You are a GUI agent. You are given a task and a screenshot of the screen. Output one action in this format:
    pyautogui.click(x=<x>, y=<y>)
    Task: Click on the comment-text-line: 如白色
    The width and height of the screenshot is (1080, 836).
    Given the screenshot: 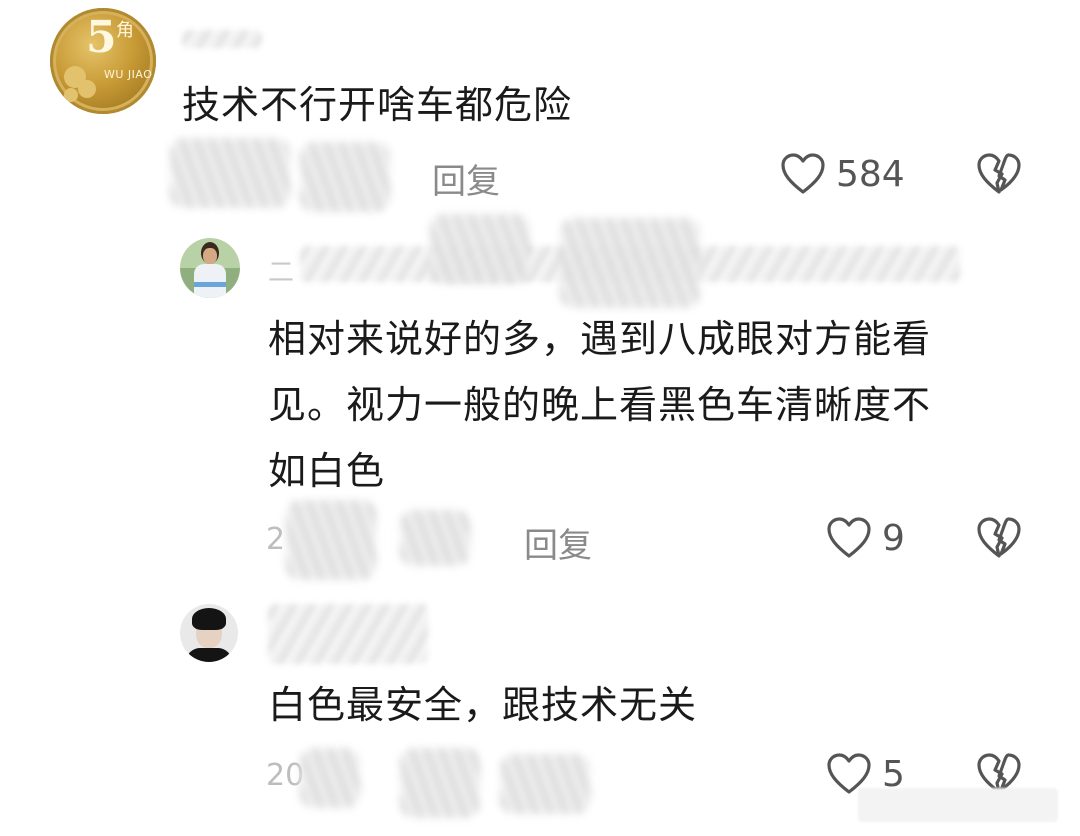 What is the action you would take?
    pyautogui.click(x=327, y=471)
    